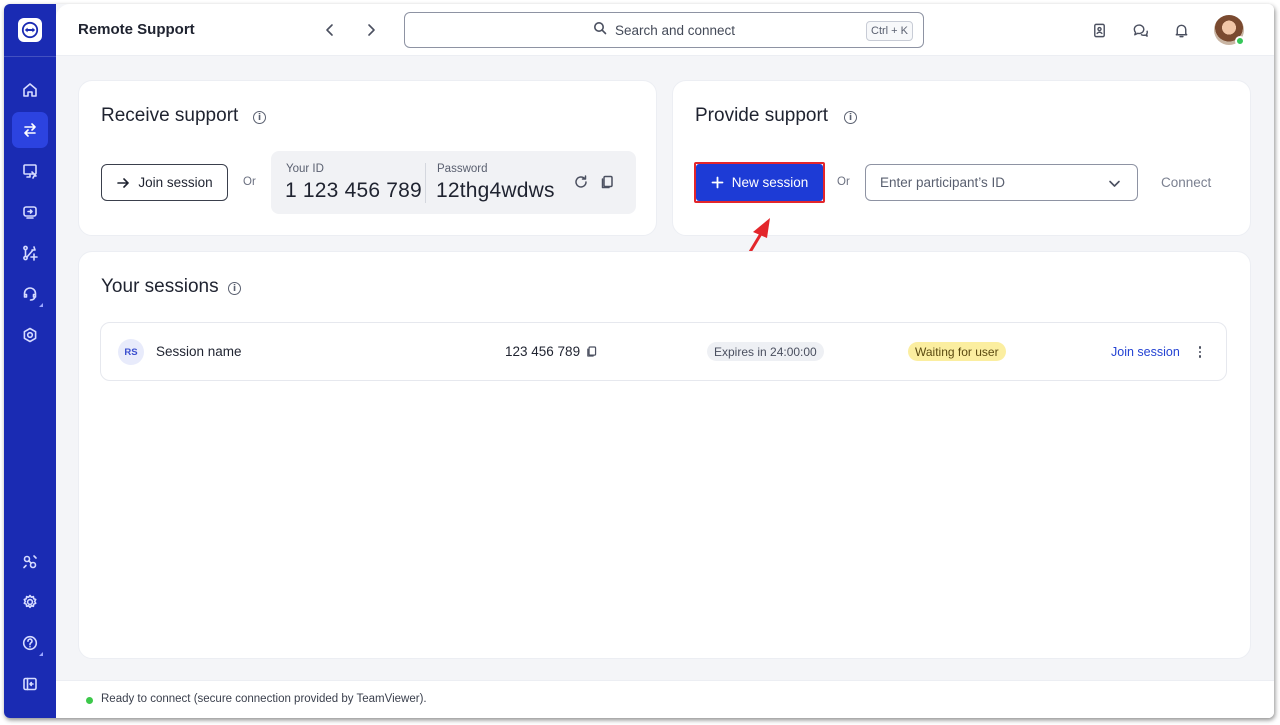 Image resolution: width=1280 pixels, height=725 pixels. I want to click on sidebar-item-ar-assist, so click(30, 335).